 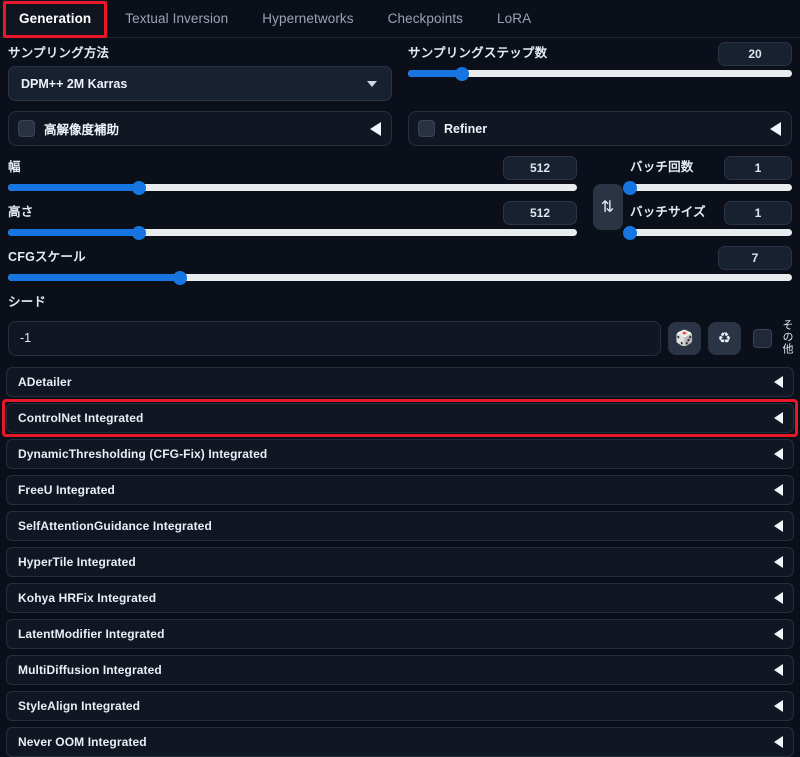 I want to click on batch-count-value: 1, so click(x=758, y=168).